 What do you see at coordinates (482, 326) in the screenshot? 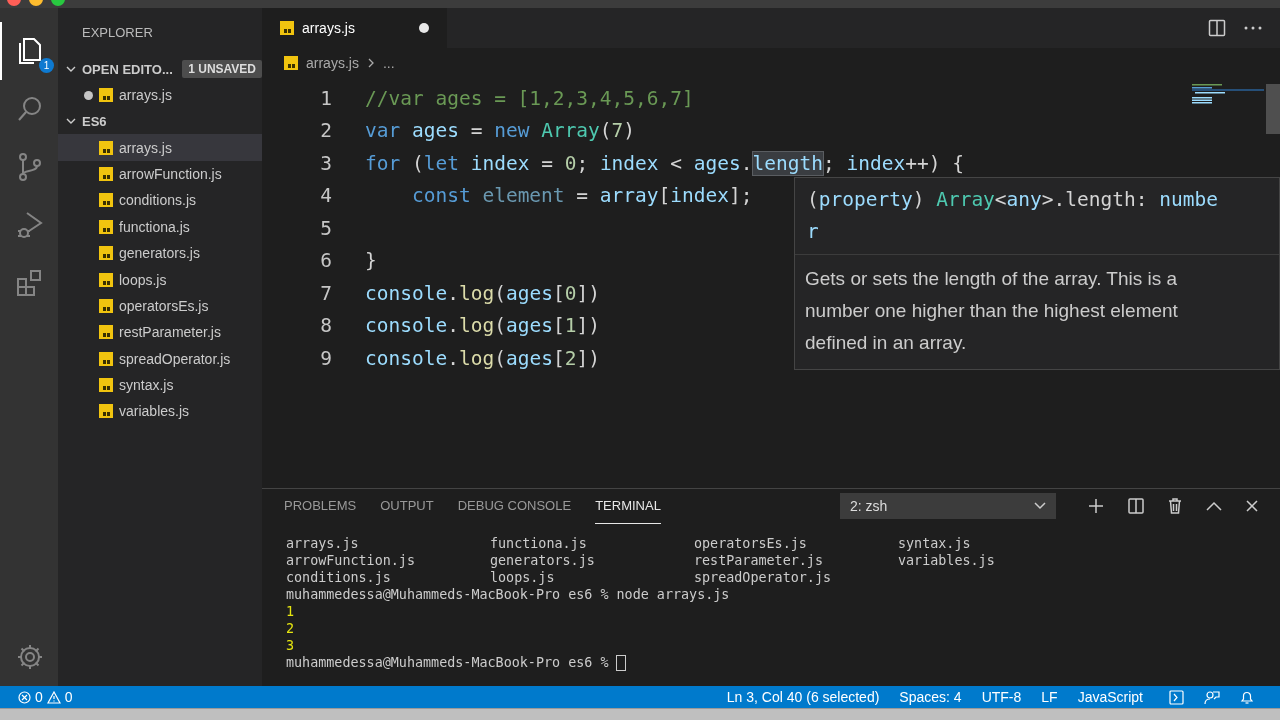
I see `code-line: console.log(ages[1])` at bounding box center [482, 326].